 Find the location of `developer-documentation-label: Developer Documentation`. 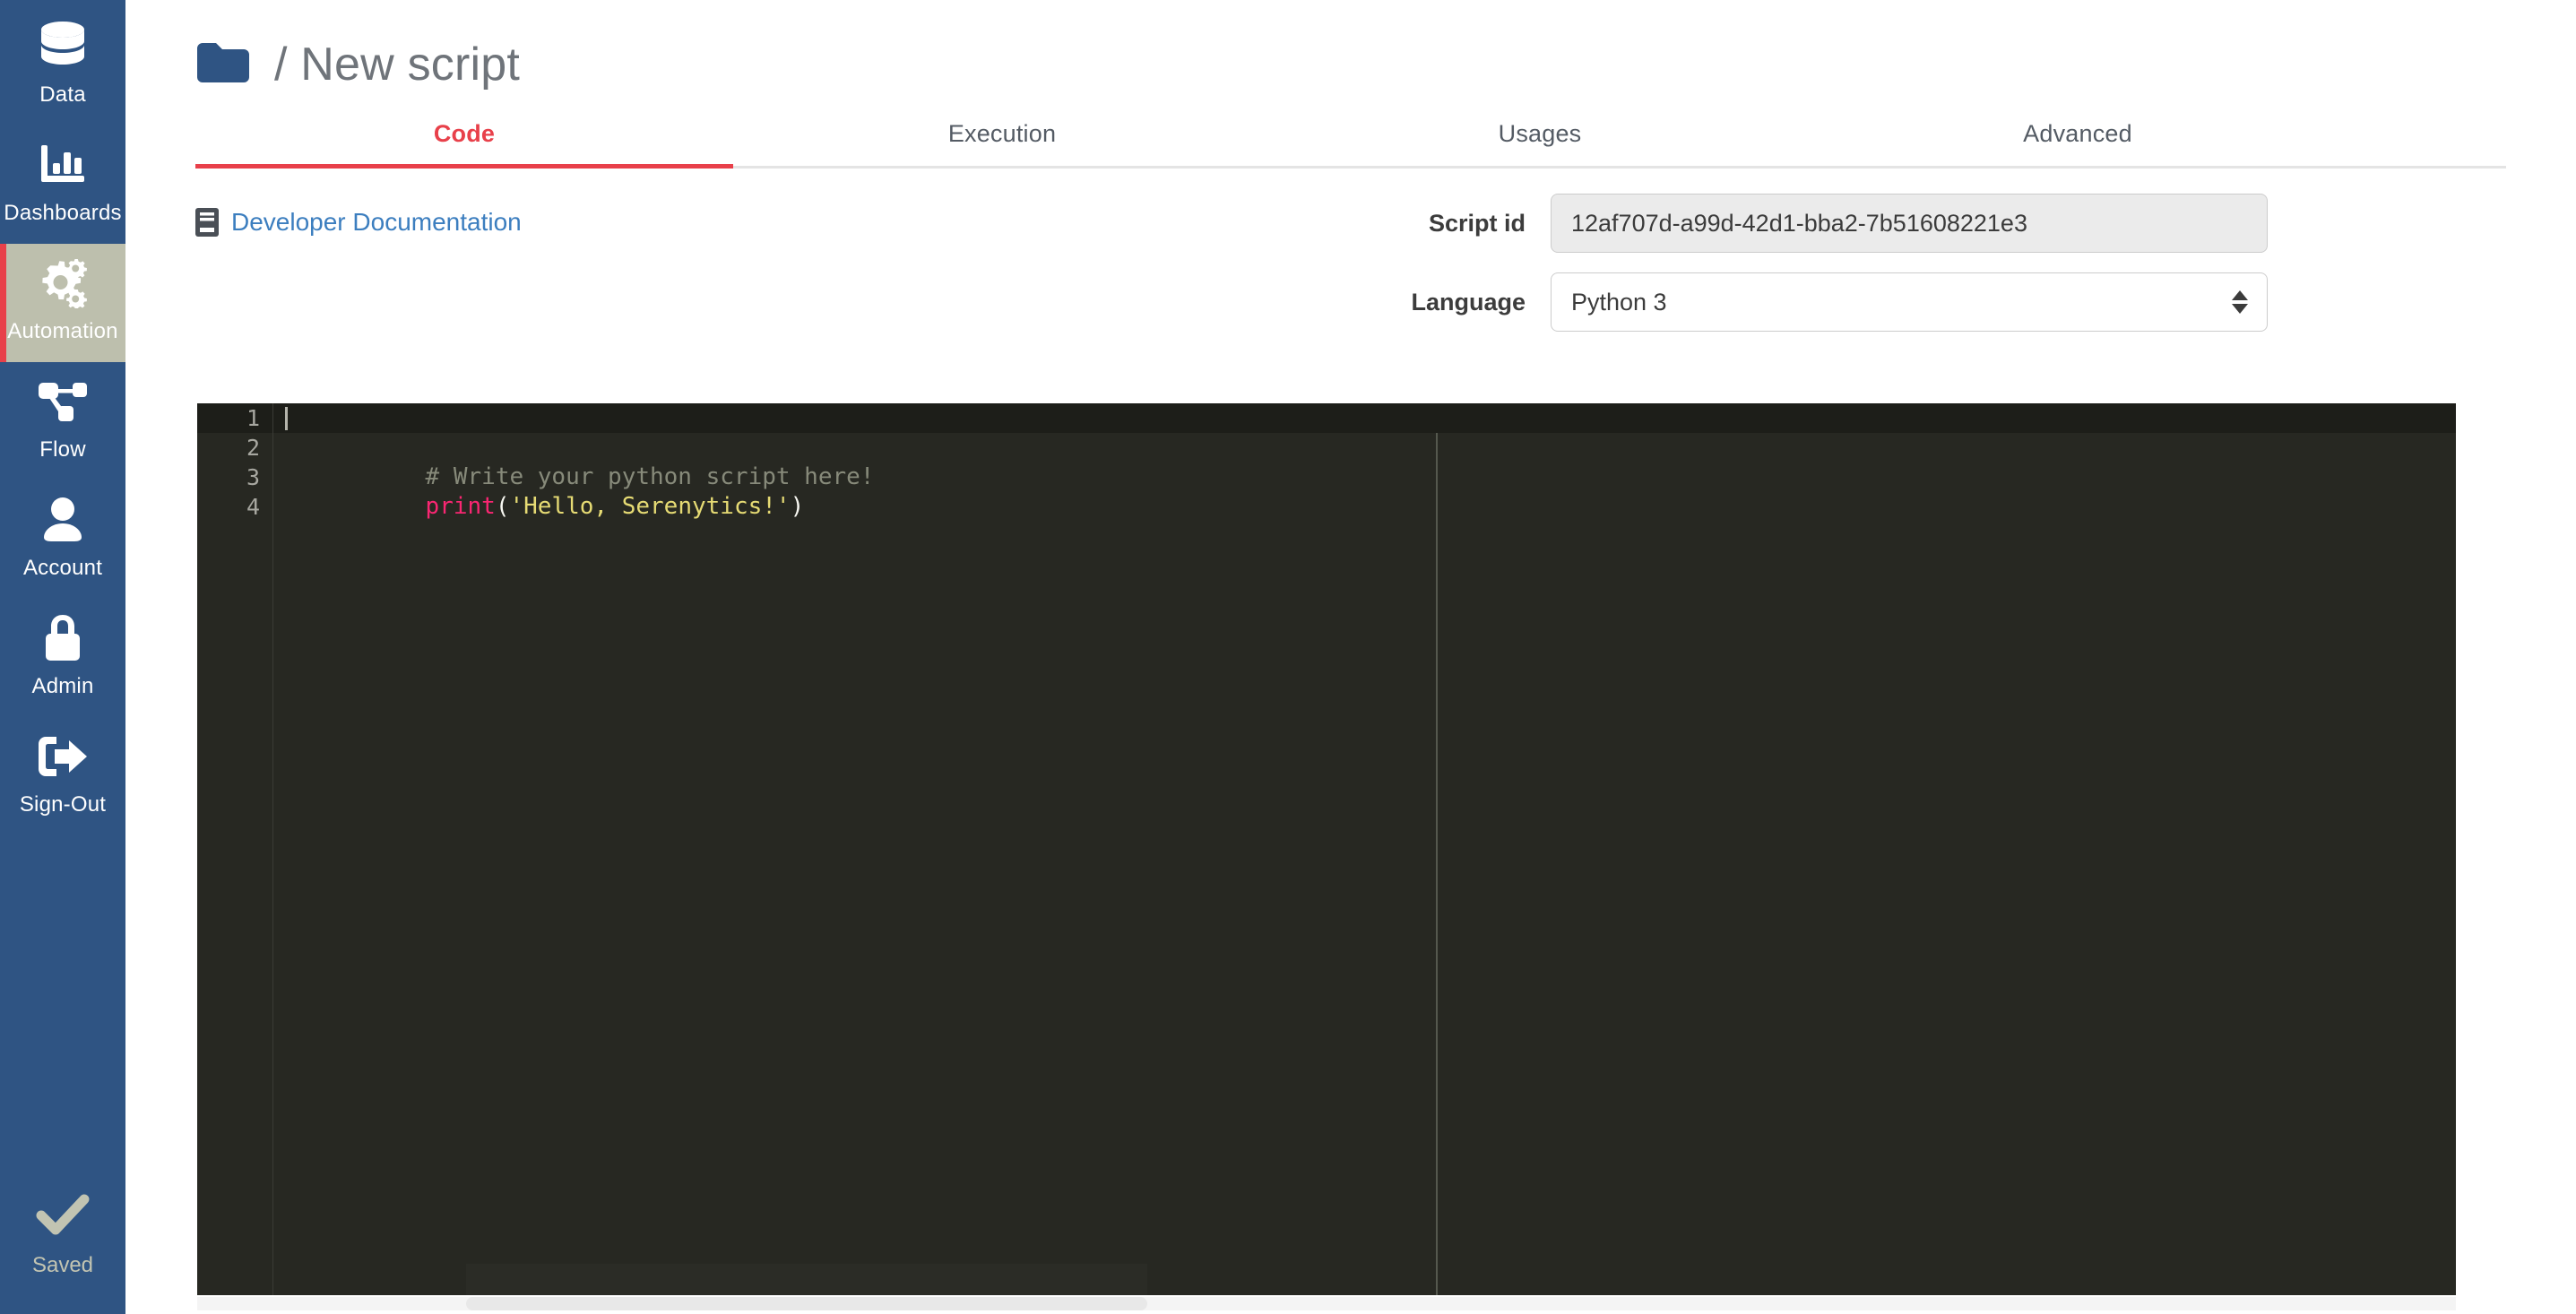

developer-documentation-label: Developer Documentation is located at coordinates (376, 222).